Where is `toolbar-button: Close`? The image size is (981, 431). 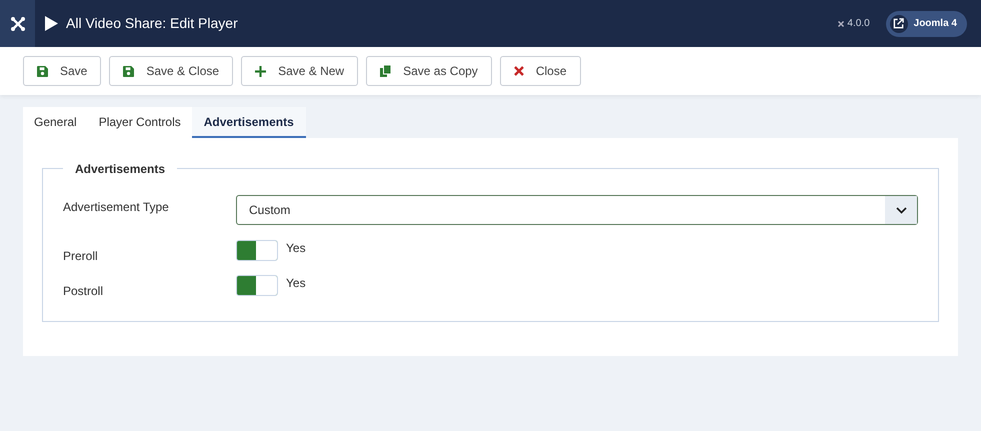 toolbar-button: Close is located at coordinates (540, 71).